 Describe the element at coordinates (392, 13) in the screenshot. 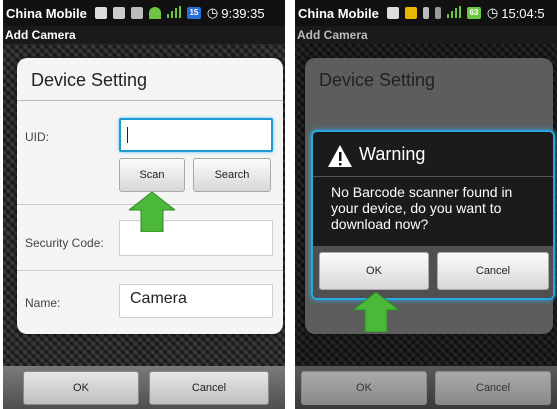

I see `add-icon` at that location.